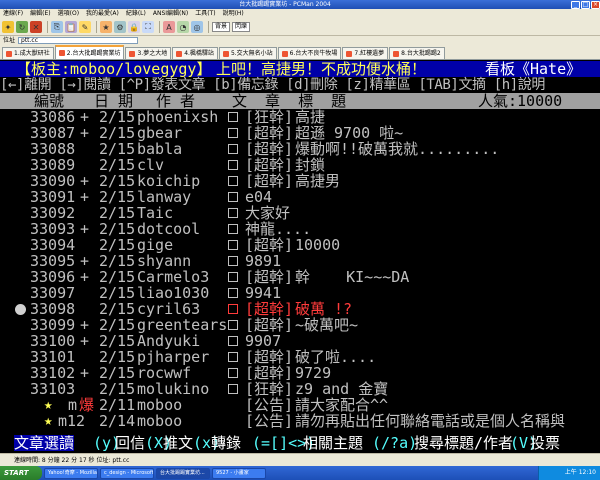 This screenshot has width=600, height=480. I want to click on article-row: 33097 2/15 liao1030 9941, so click(300, 293).